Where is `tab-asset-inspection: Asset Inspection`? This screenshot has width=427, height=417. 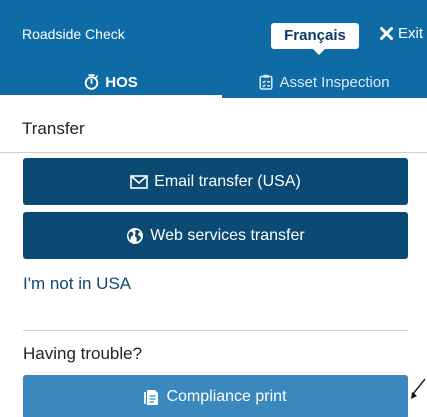
tab-asset-inspection: Asset Inspection is located at coordinates (324, 82).